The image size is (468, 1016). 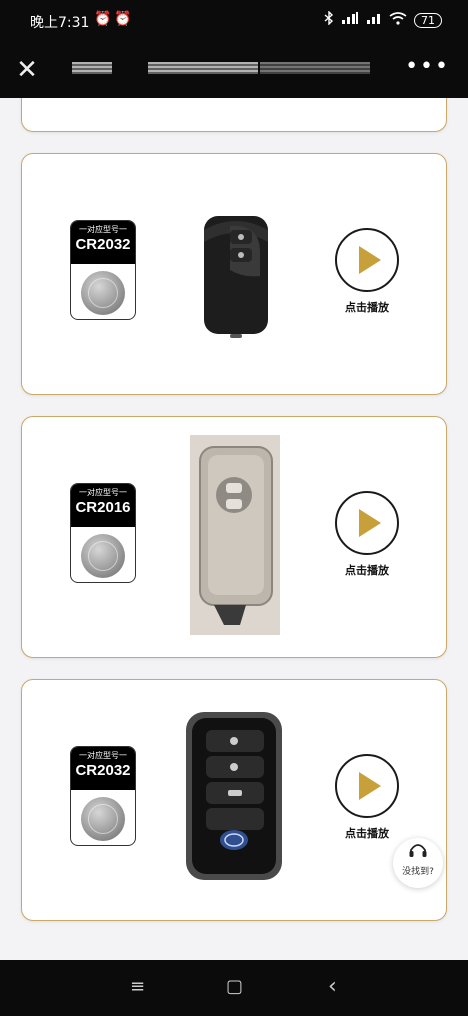 I want to click on help-float-button: 没找到?, so click(x=418, y=863).